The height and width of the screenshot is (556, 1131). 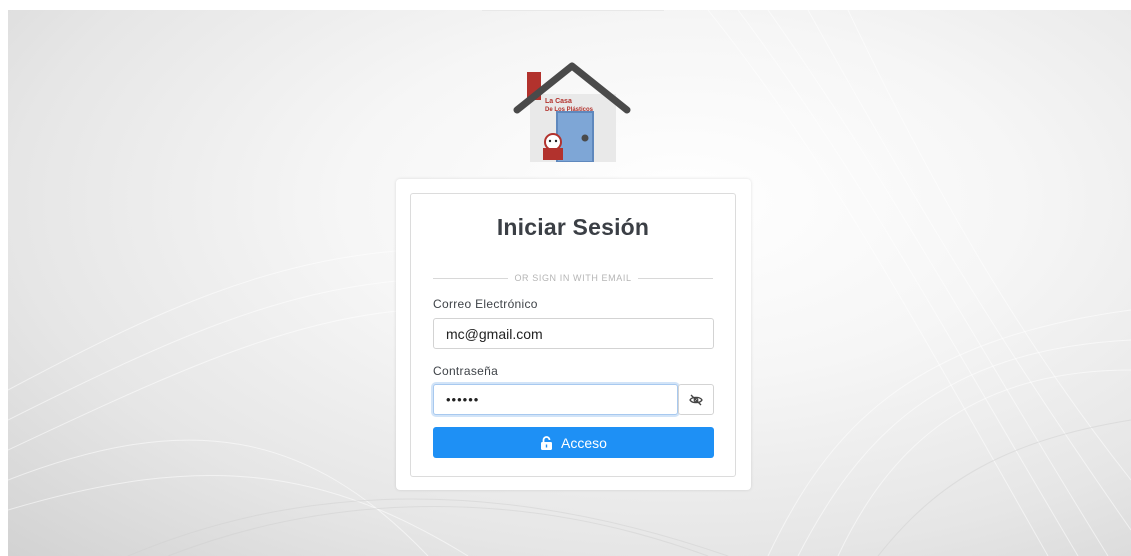 I want to click on login-button-label: Acceso, so click(x=584, y=442).